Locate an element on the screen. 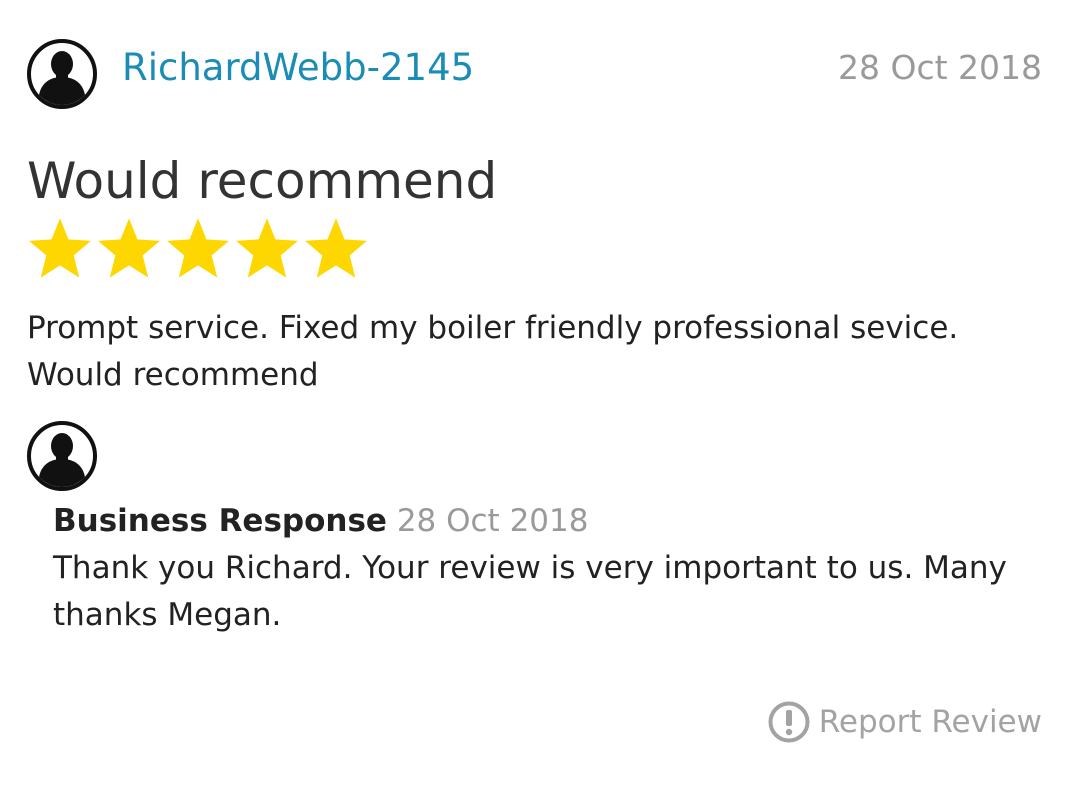  reviewer-name-link: RichardWebb-2145 is located at coordinates (298, 68).